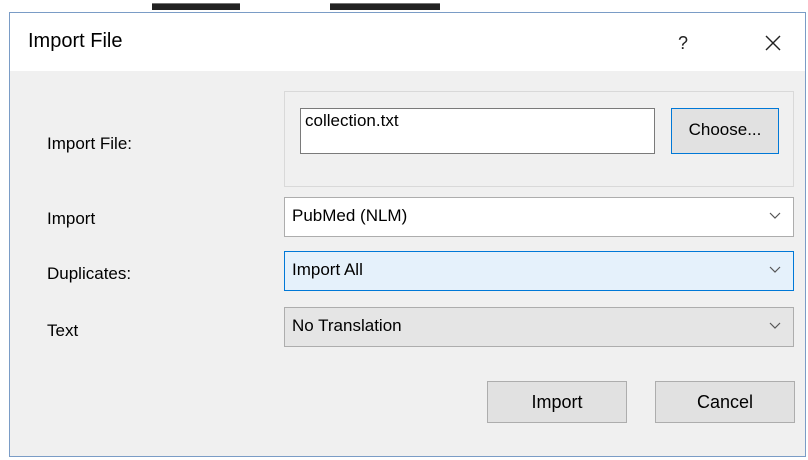  What do you see at coordinates (683, 43) in the screenshot?
I see `help-button: ?` at bounding box center [683, 43].